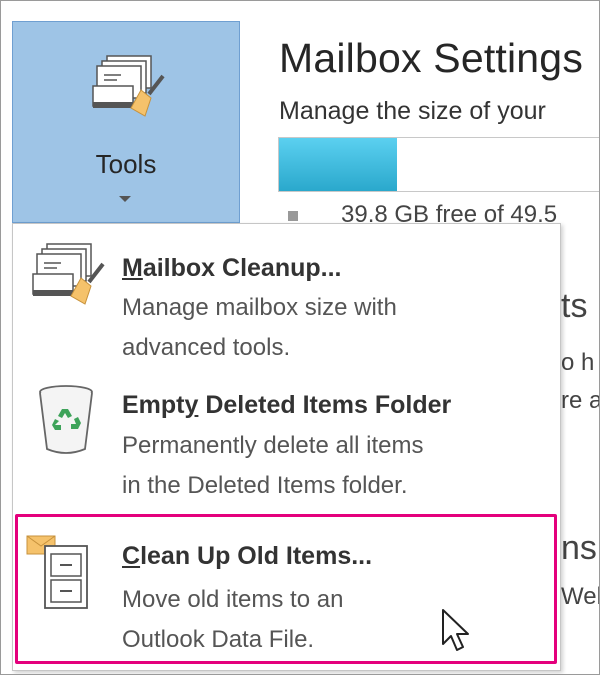 This screenshot has width=600, height=675. I want to click on recycle-bin-icon, so click(66, 422).